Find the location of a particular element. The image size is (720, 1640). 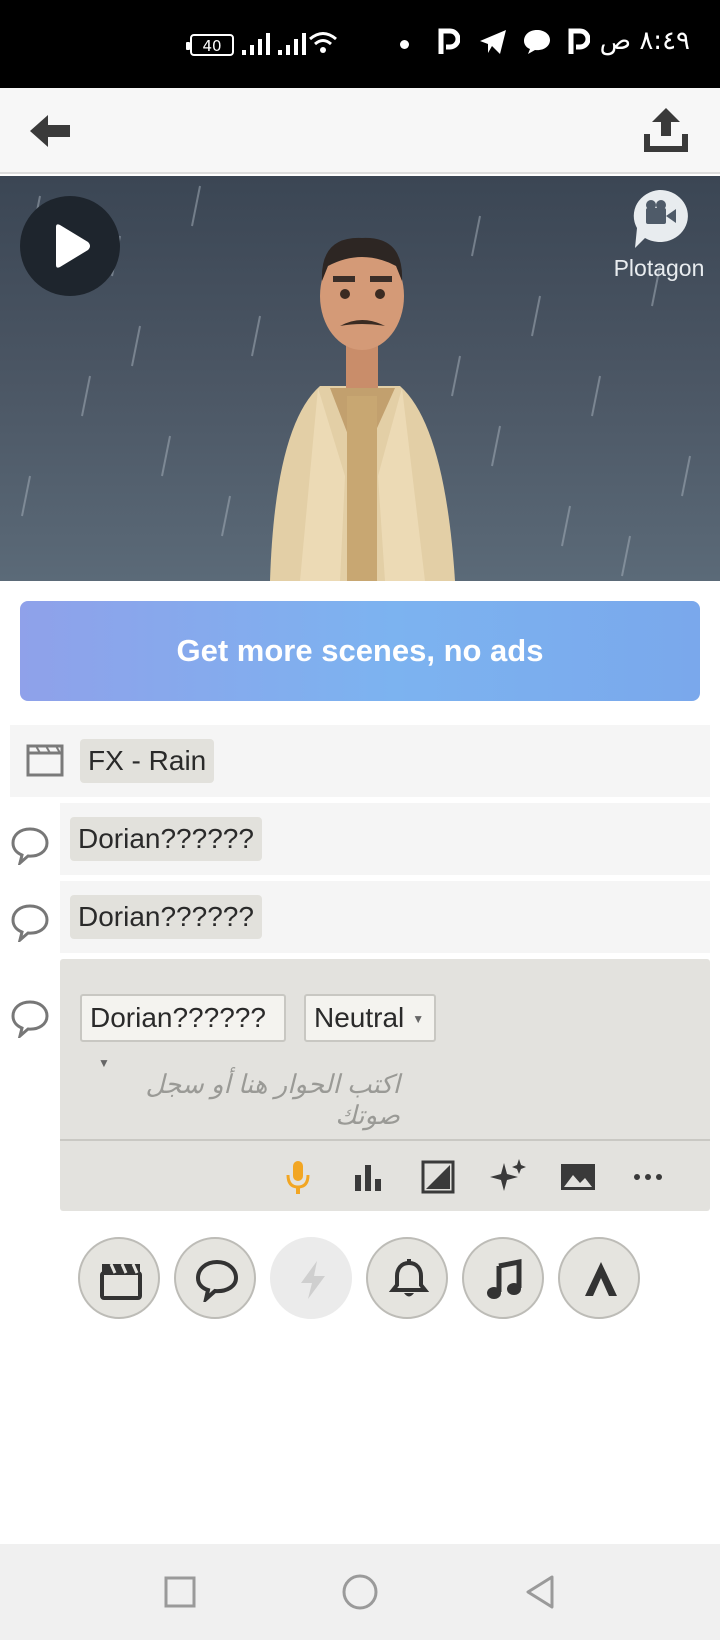

add-dialogue-button is located at coordinates (215, 1278).